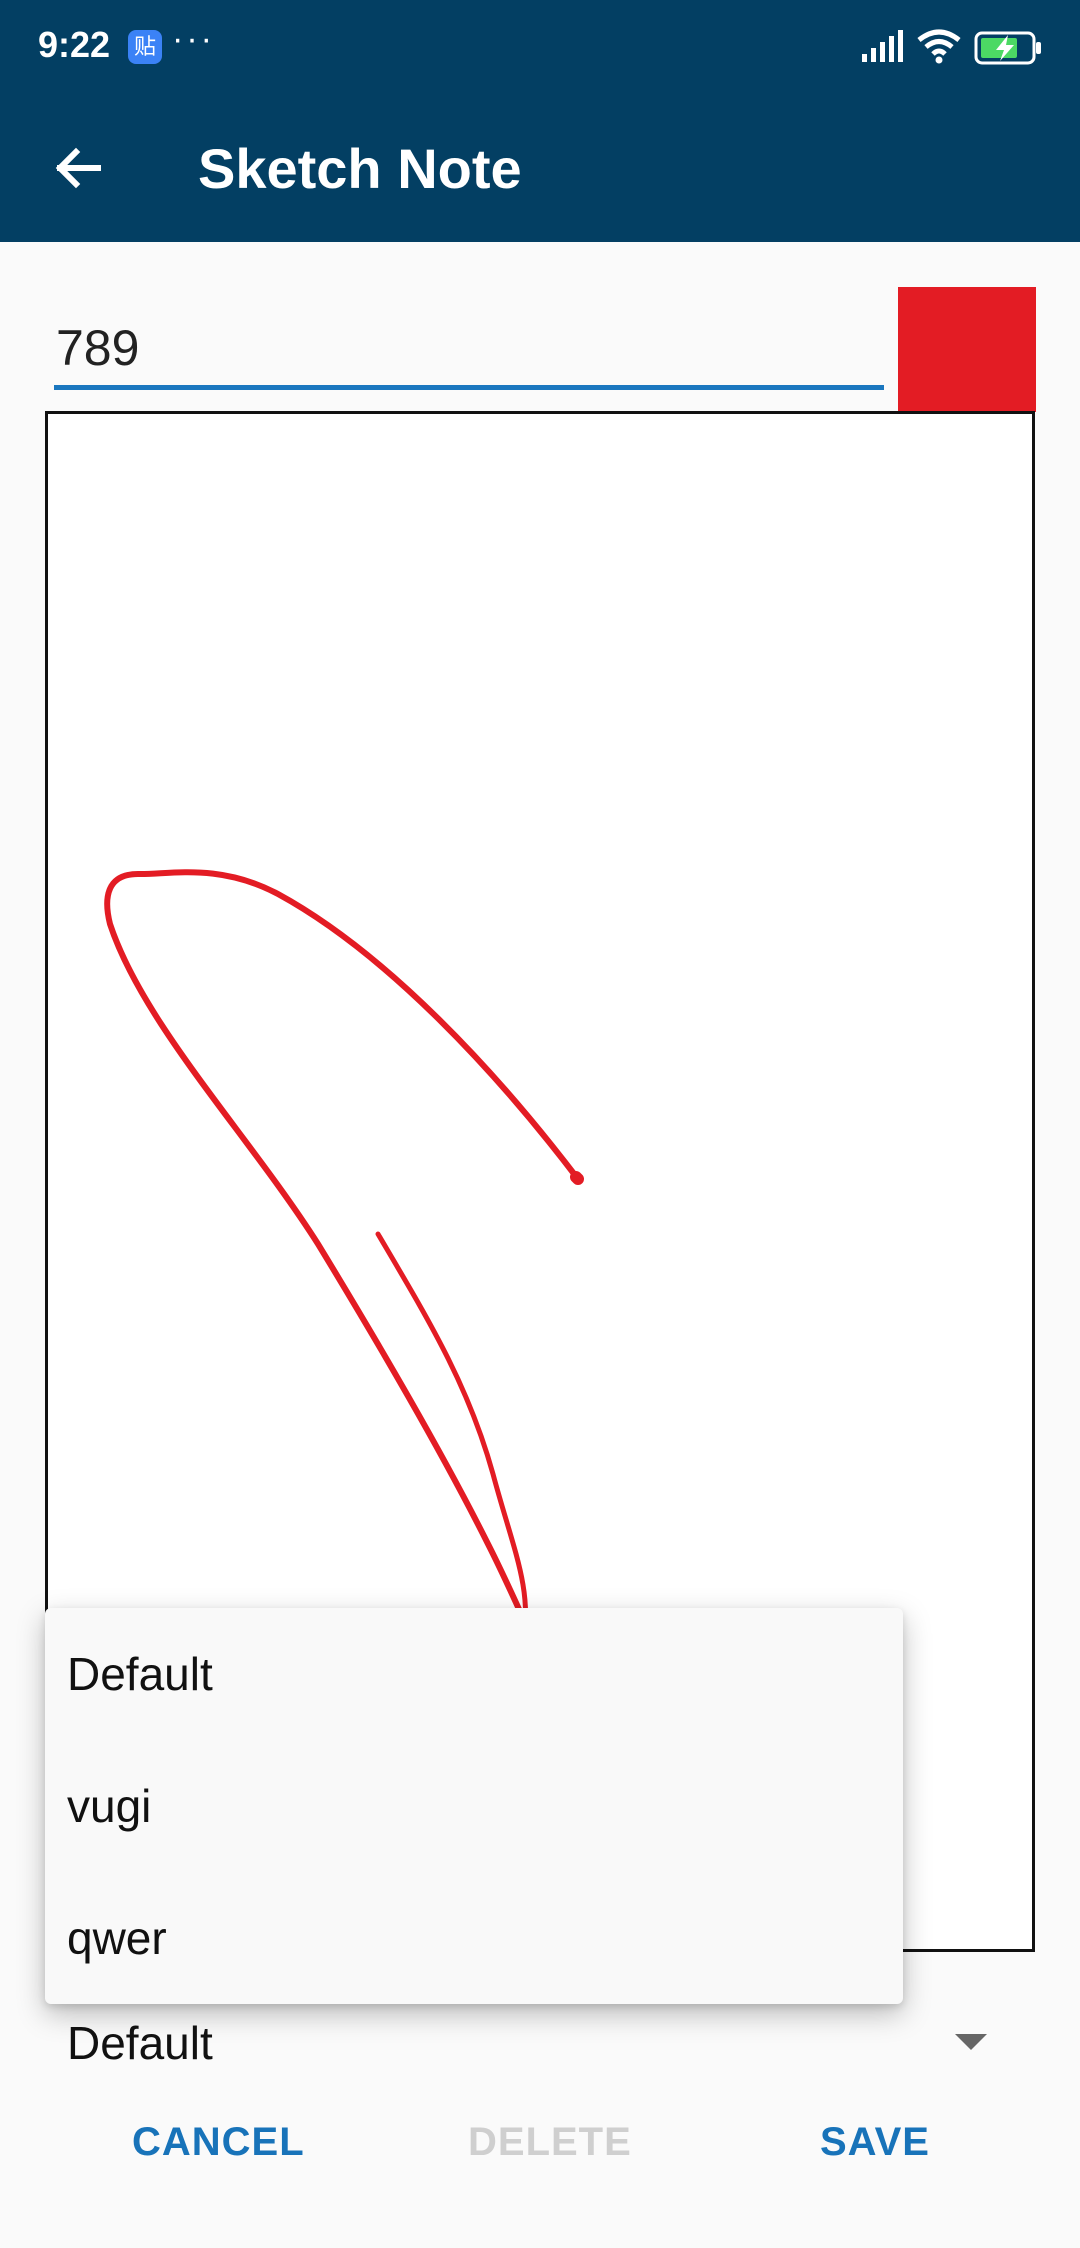  I want to click on dropdown-option-vugi: vugi, so click(474, 1806).